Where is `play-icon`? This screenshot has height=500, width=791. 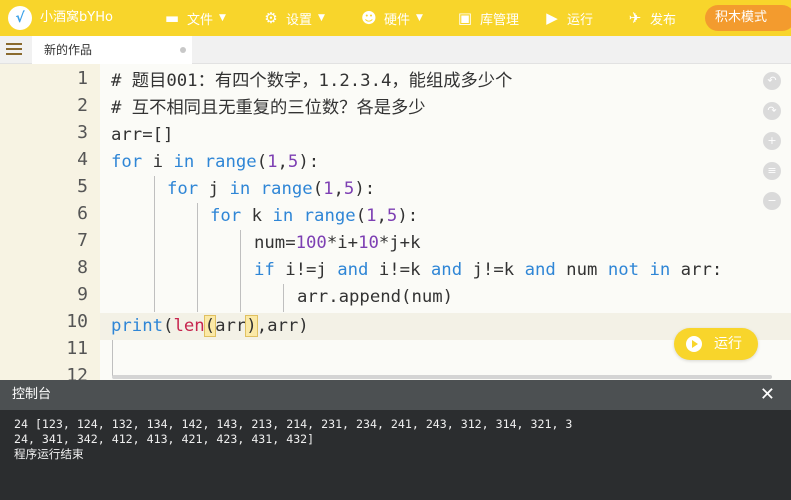
play-icon is located at coordinates (694, 344).